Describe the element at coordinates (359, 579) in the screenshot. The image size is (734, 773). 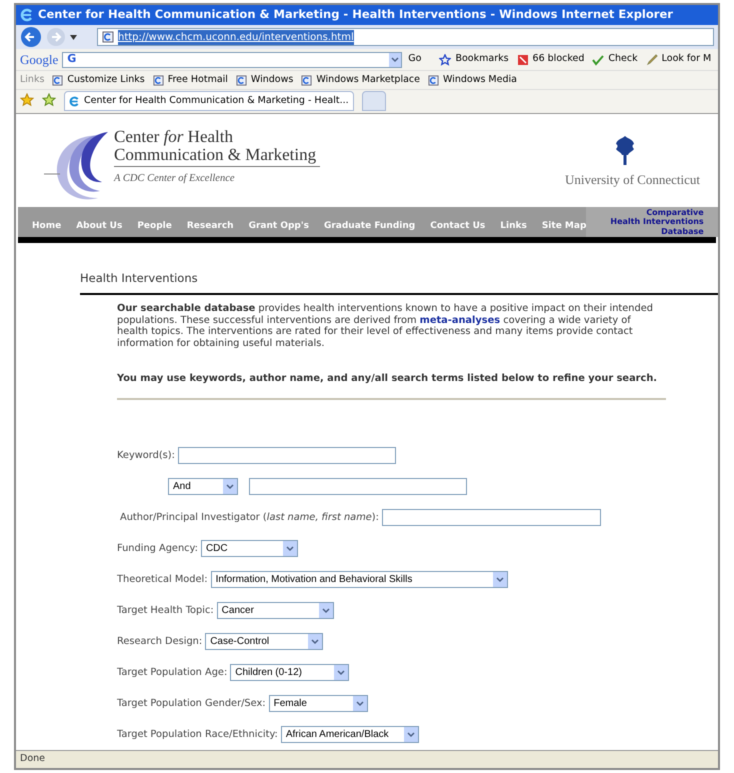
I see `dropdown: Information, Motivation and Behavioral Skills` at that location.